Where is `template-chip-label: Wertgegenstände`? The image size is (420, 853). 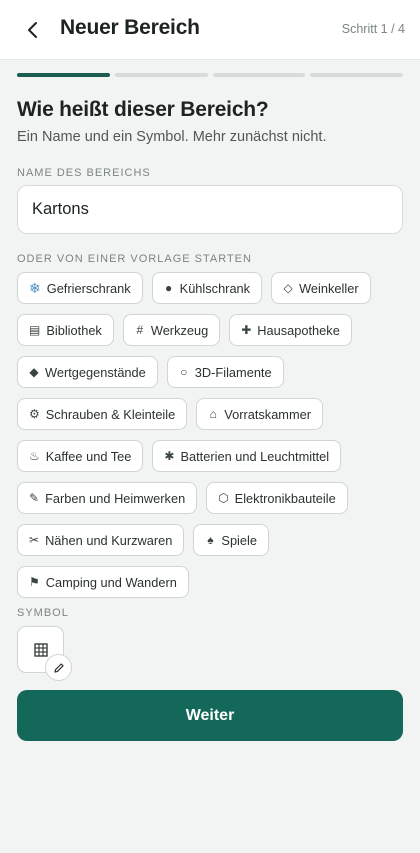
template-chip-label: Wertgegenstände is located at coordinates (95, 372).